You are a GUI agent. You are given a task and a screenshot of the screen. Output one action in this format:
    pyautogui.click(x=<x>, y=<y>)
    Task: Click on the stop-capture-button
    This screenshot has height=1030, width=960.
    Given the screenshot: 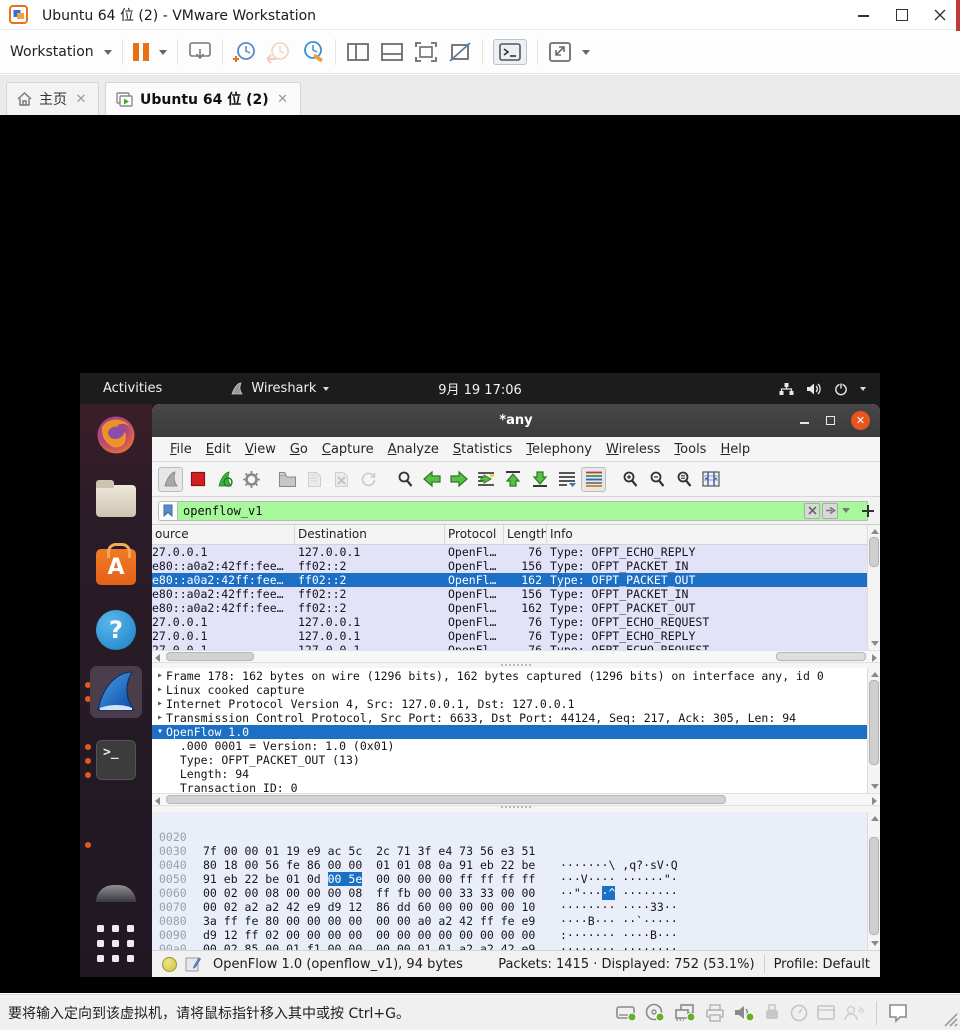 What is the action you would take?
    pyautogui.click(x=197, y=479)
    